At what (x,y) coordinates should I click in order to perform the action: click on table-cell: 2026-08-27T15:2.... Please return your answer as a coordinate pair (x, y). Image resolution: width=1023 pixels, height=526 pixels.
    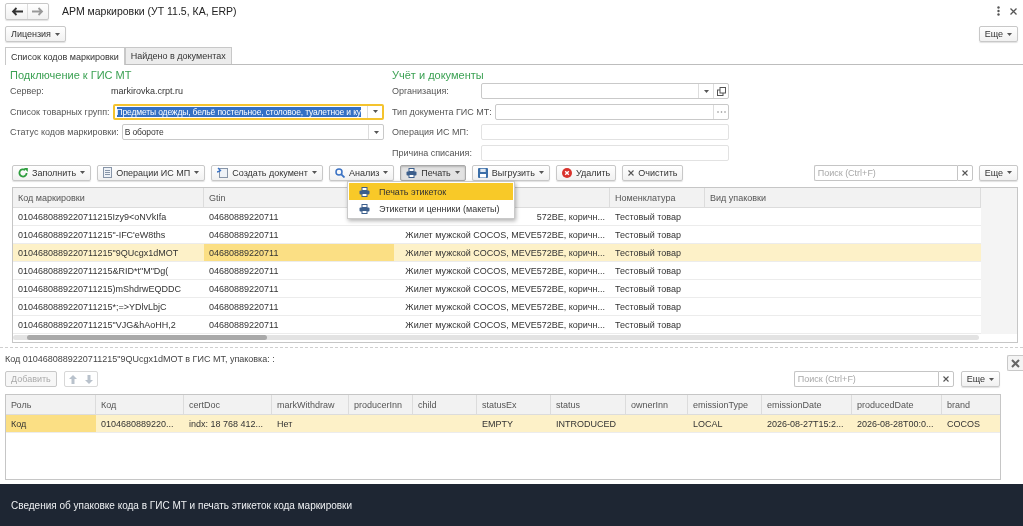
    Looking at the image, I should click on (805, 423).